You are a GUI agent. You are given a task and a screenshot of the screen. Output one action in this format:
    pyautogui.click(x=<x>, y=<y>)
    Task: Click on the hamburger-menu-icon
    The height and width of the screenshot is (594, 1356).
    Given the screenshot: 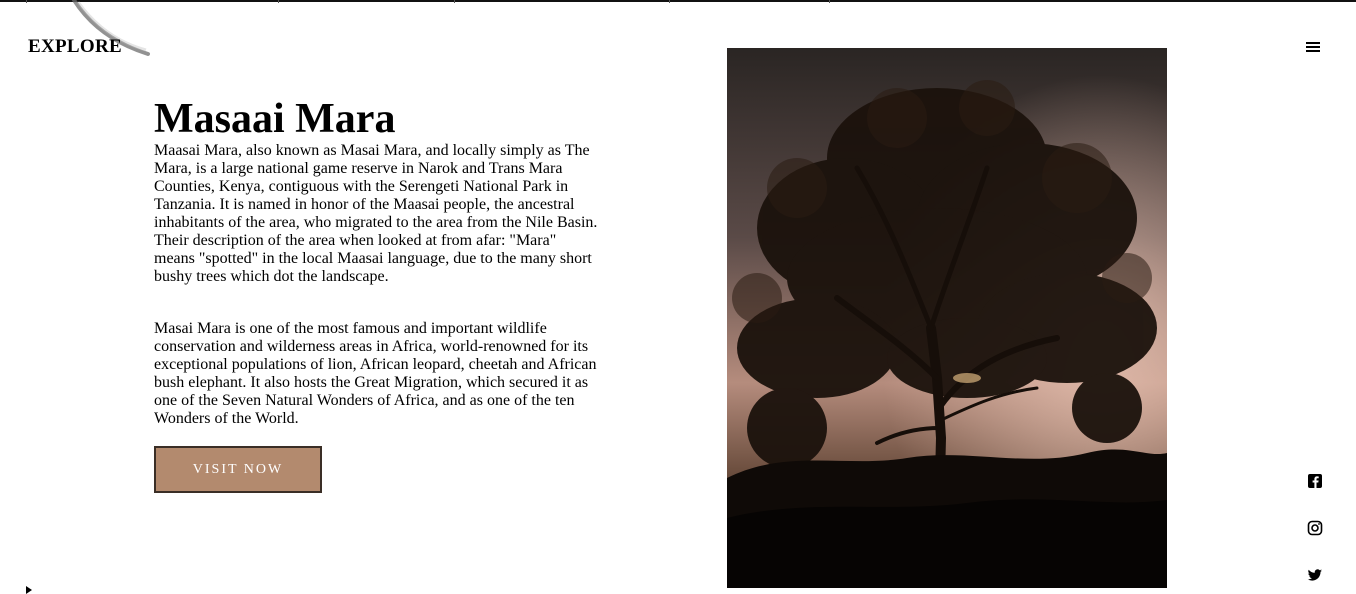 What is the action you would take?
    pyautogui.click(x=1313, y=47)
    